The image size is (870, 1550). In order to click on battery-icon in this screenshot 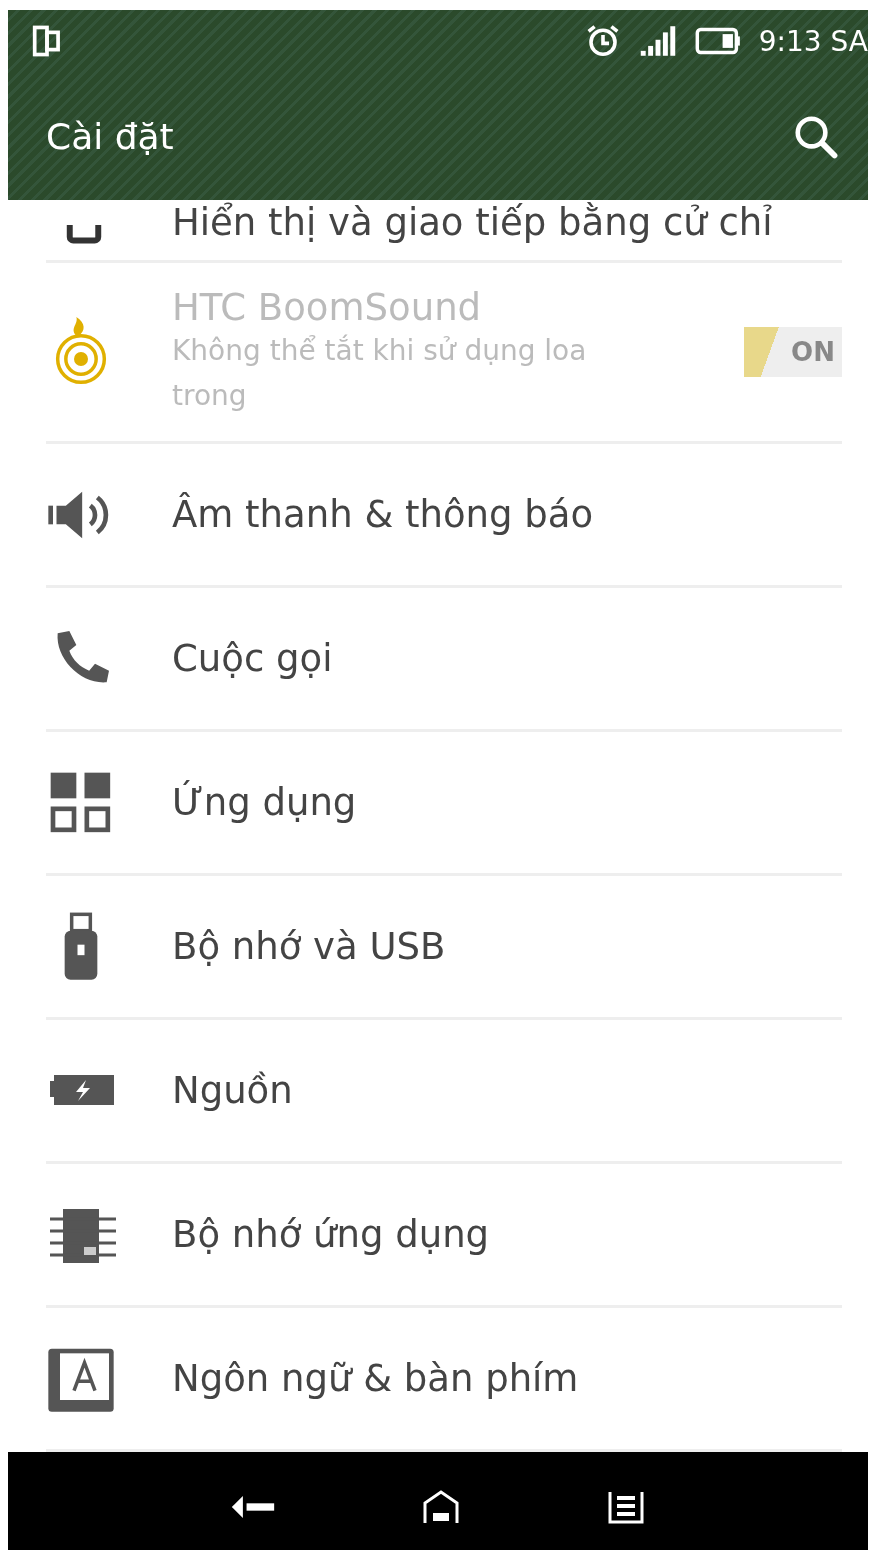, I will do `click(717, 41)`.